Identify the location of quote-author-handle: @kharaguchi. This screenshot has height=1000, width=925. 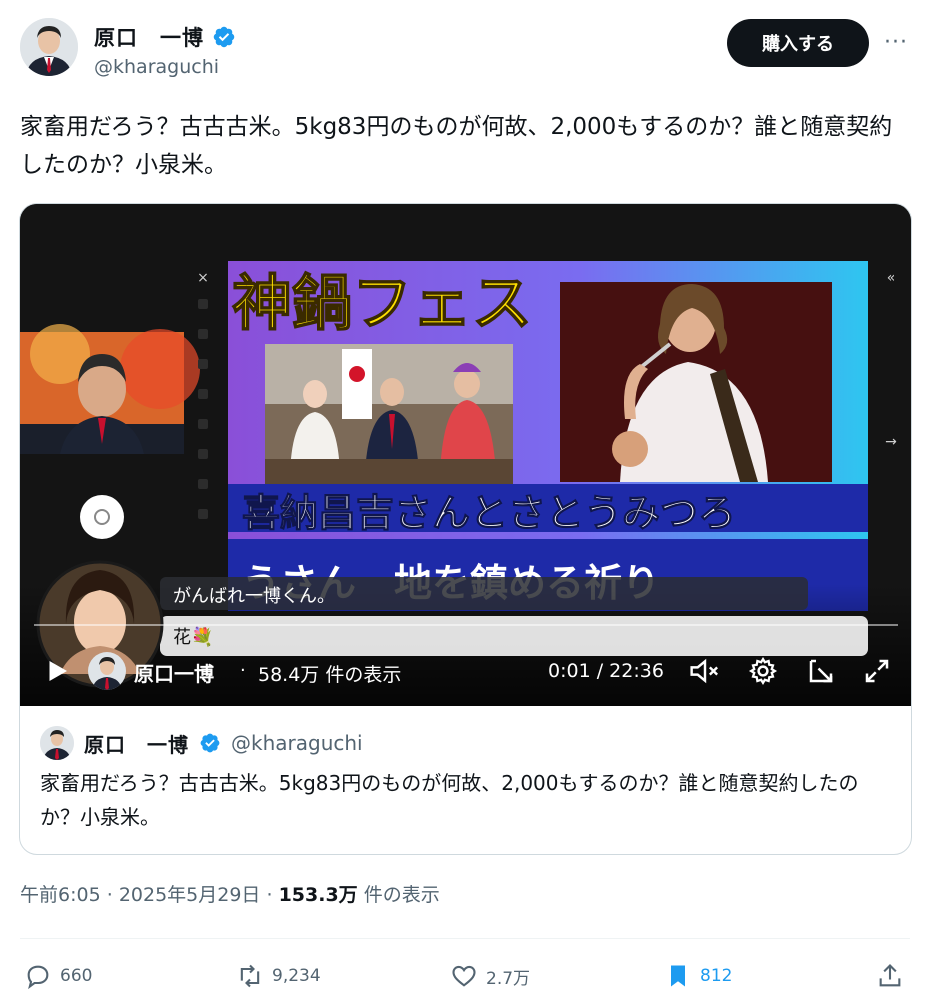
(297, 743).